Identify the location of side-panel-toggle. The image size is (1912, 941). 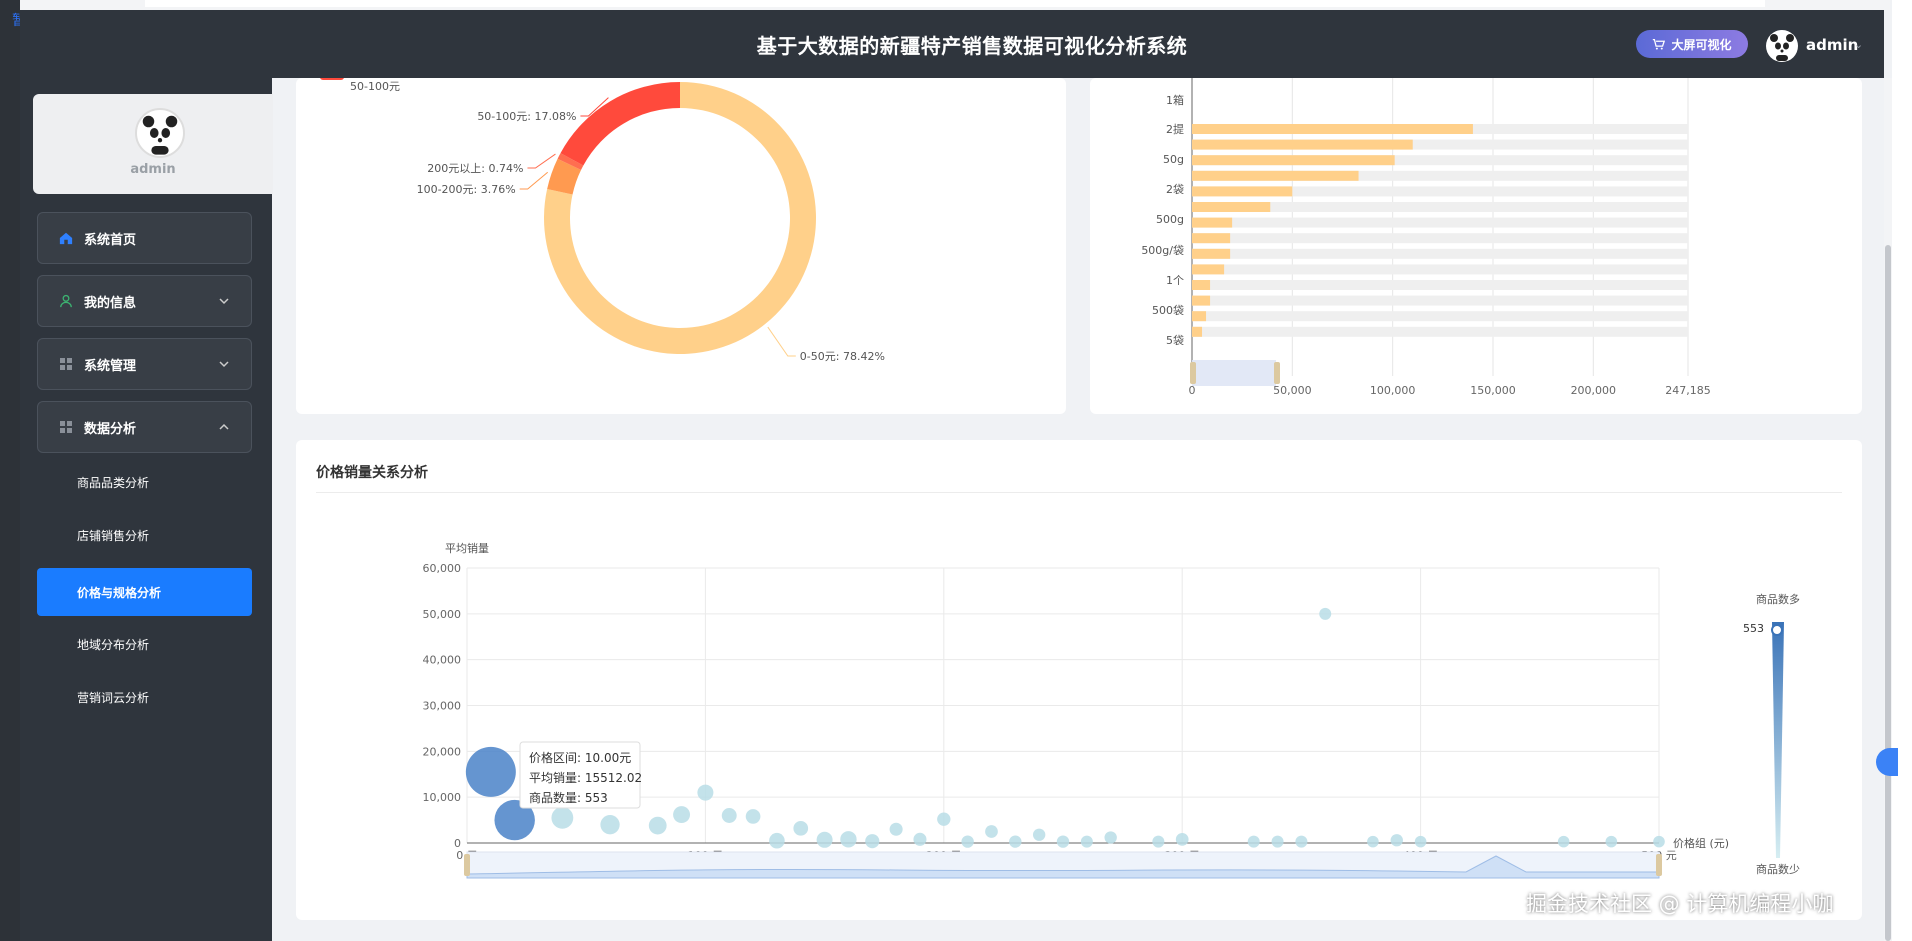
(1887, 762).